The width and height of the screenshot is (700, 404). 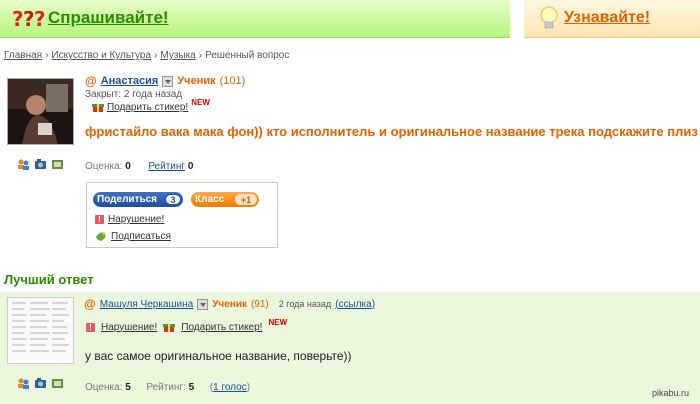 I want to click on rank-value: 0, so click(x=190, y=166).